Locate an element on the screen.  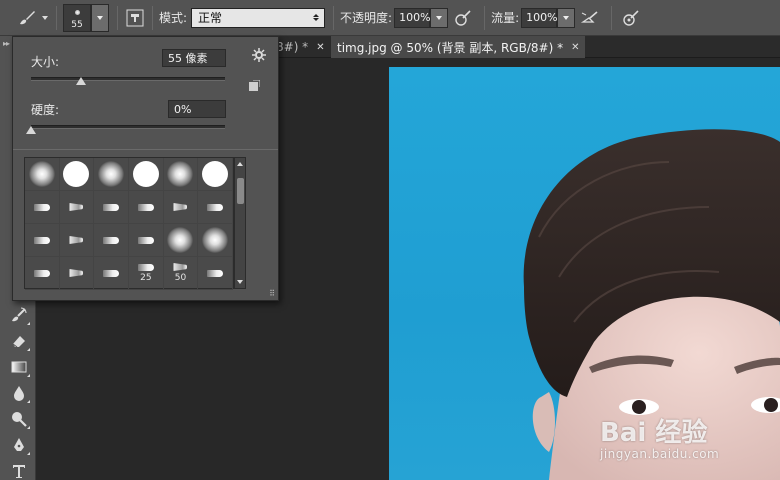
eraser-tool-icon is located at coordinates (19, 341).